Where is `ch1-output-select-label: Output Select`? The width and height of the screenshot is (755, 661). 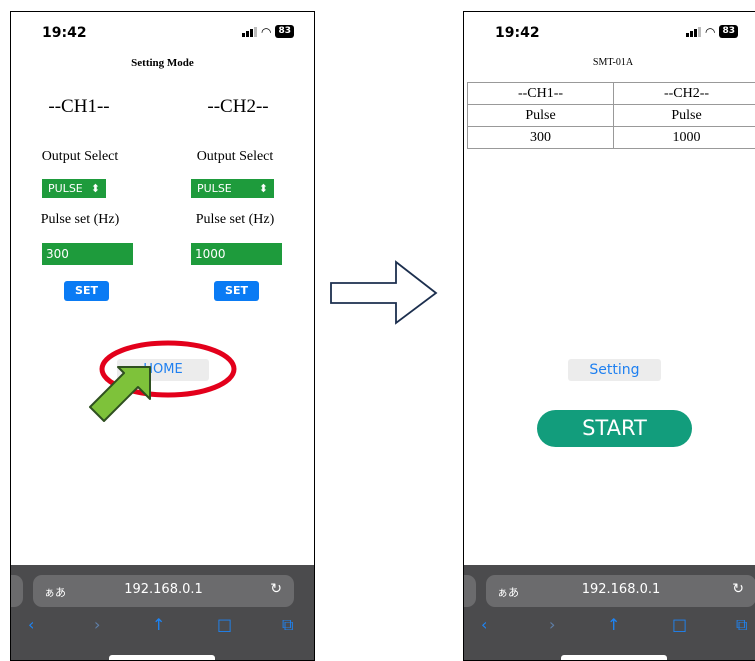
ch1-output-select-label: Output Select is located at coordinates (80, 156).